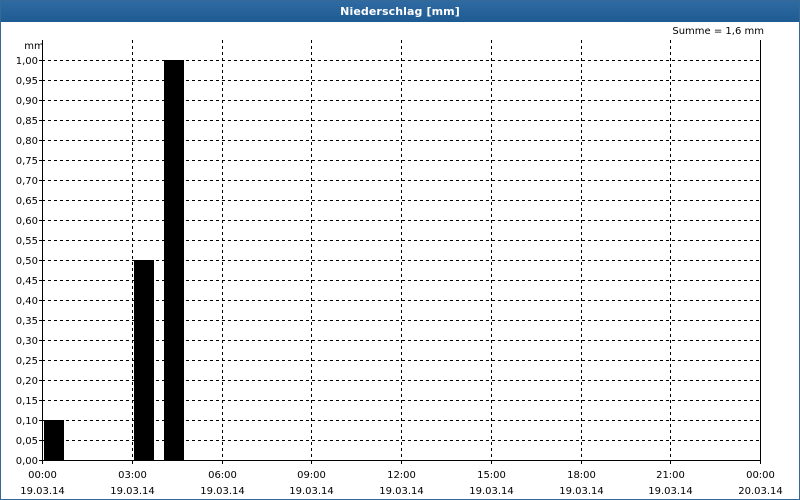 This screenshot has height=500, width=800. What do you see at coordinates (222, 475) in the screenshot?
I see `x-tick-time-label: 06:00` at bounding box center [222, 475].